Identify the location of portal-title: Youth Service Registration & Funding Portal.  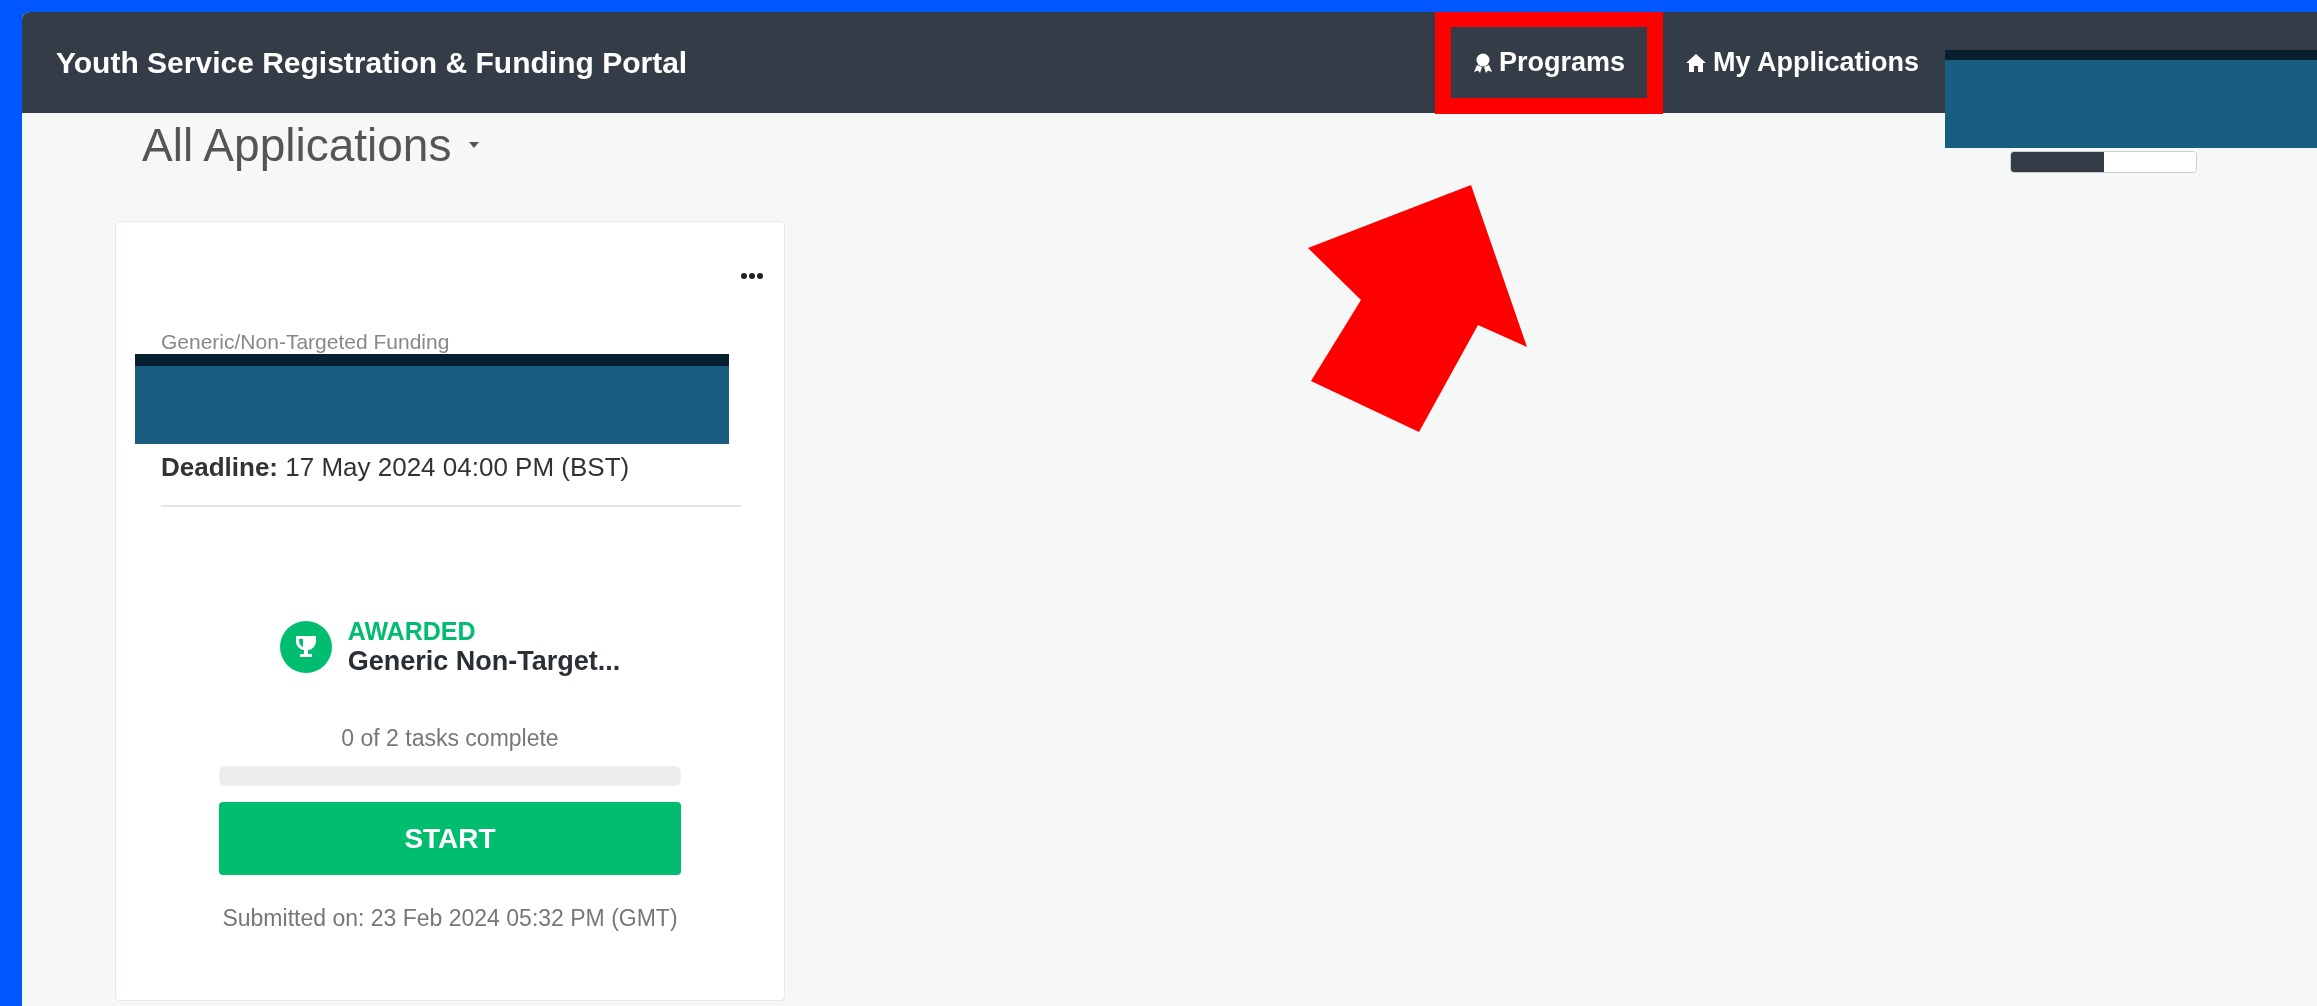
(372, 62).